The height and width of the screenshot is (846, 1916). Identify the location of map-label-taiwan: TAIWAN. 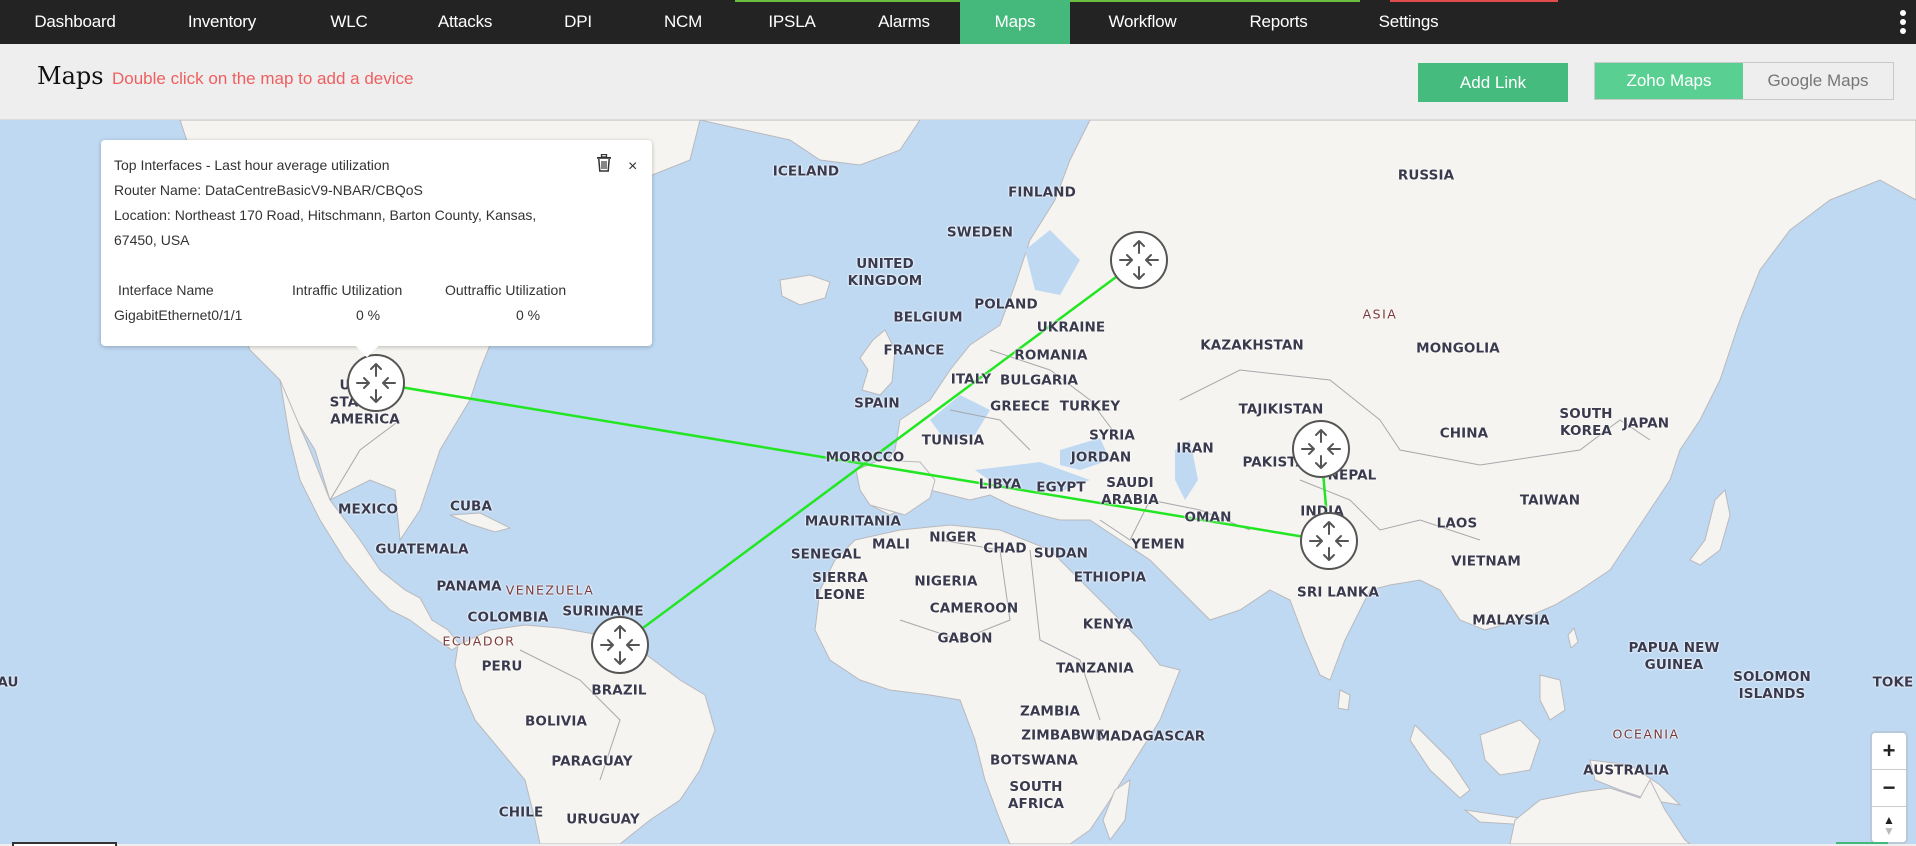
(1550, 500).